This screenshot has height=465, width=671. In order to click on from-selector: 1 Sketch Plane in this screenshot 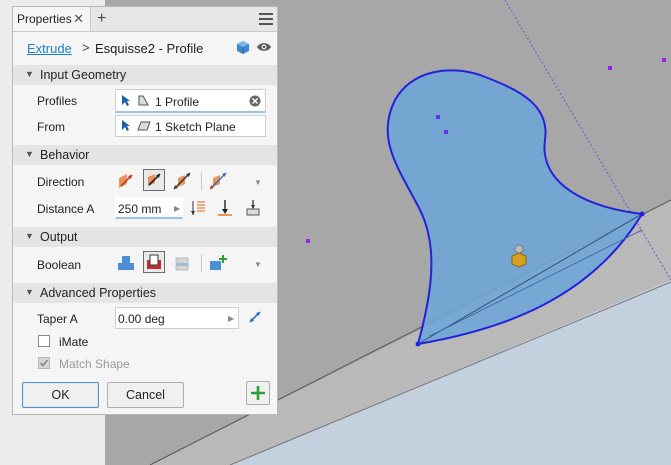, I will do `click(190, 126)`.